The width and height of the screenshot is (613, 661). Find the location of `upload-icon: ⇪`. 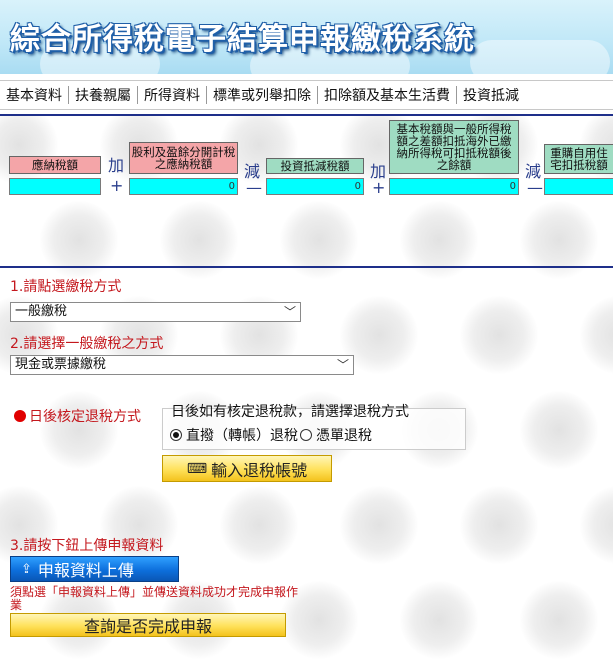

upload-icon: ⇪ is located at coordinates (26, 569).